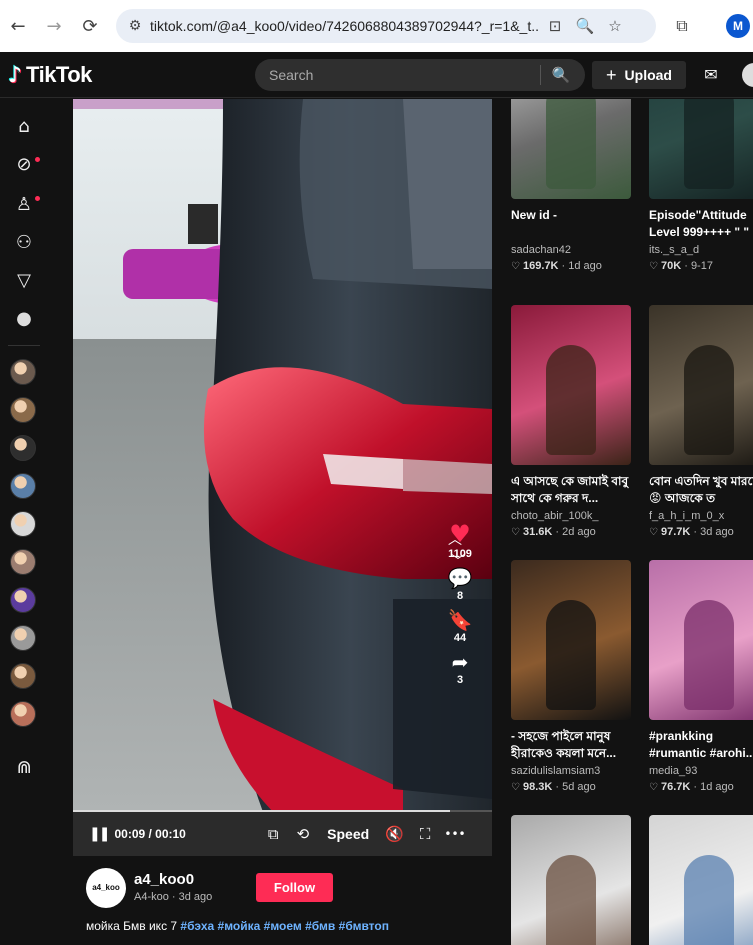 This screenshot has height=945, width=753. Describe the element at coordinates (460, 534) in the screenshot. I see `like-icon: ♥` at that location.